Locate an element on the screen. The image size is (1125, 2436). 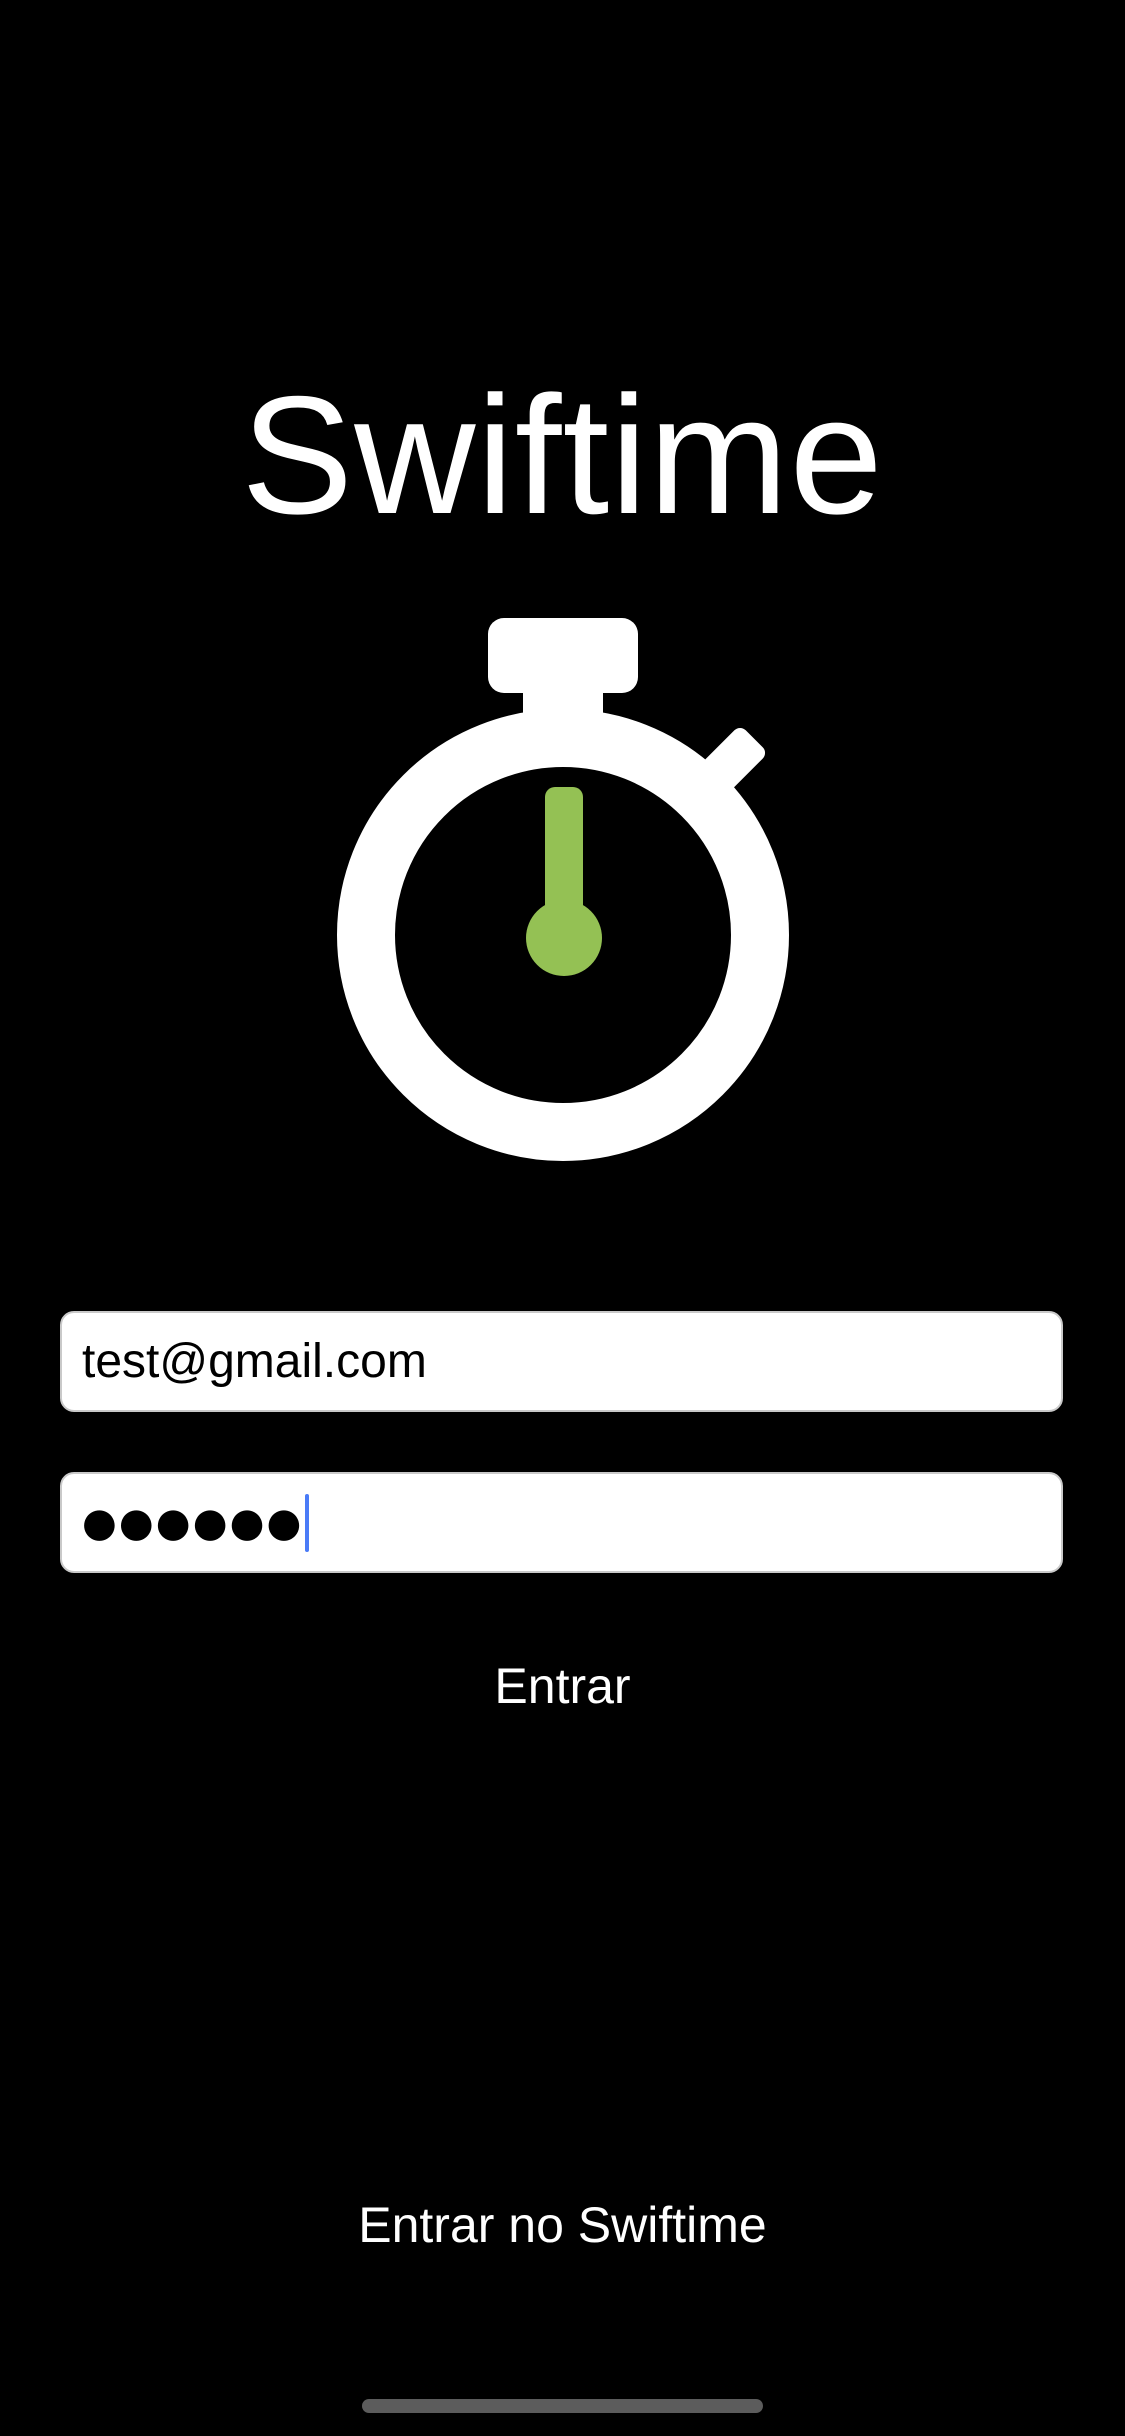
email-field is located at coordinates (561, 1361).